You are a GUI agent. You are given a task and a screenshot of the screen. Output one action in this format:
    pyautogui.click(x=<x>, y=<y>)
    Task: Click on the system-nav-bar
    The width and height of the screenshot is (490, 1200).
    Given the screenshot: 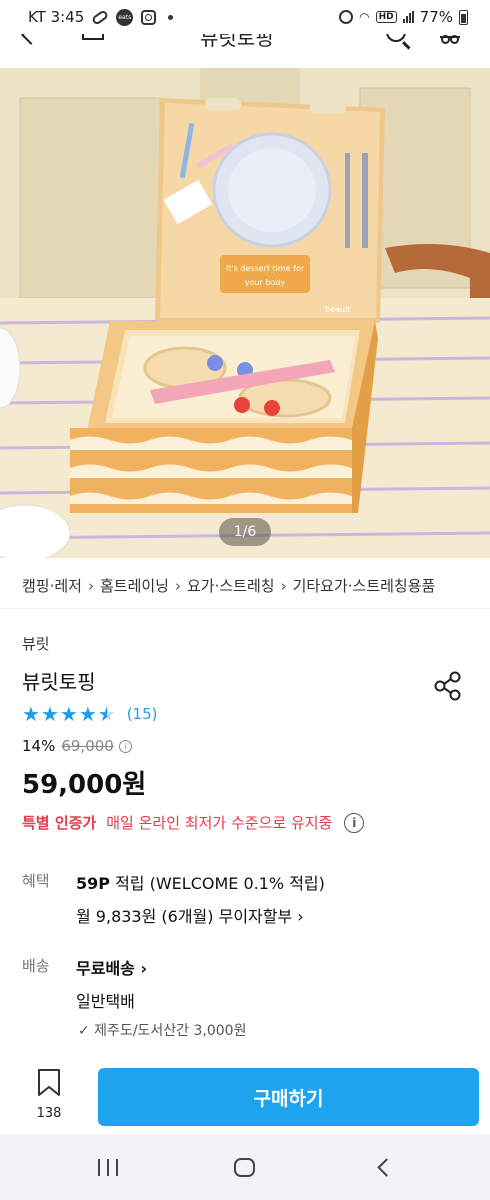 What is the action you would take?
    pyautogui.click(x=245, y=1167)
    